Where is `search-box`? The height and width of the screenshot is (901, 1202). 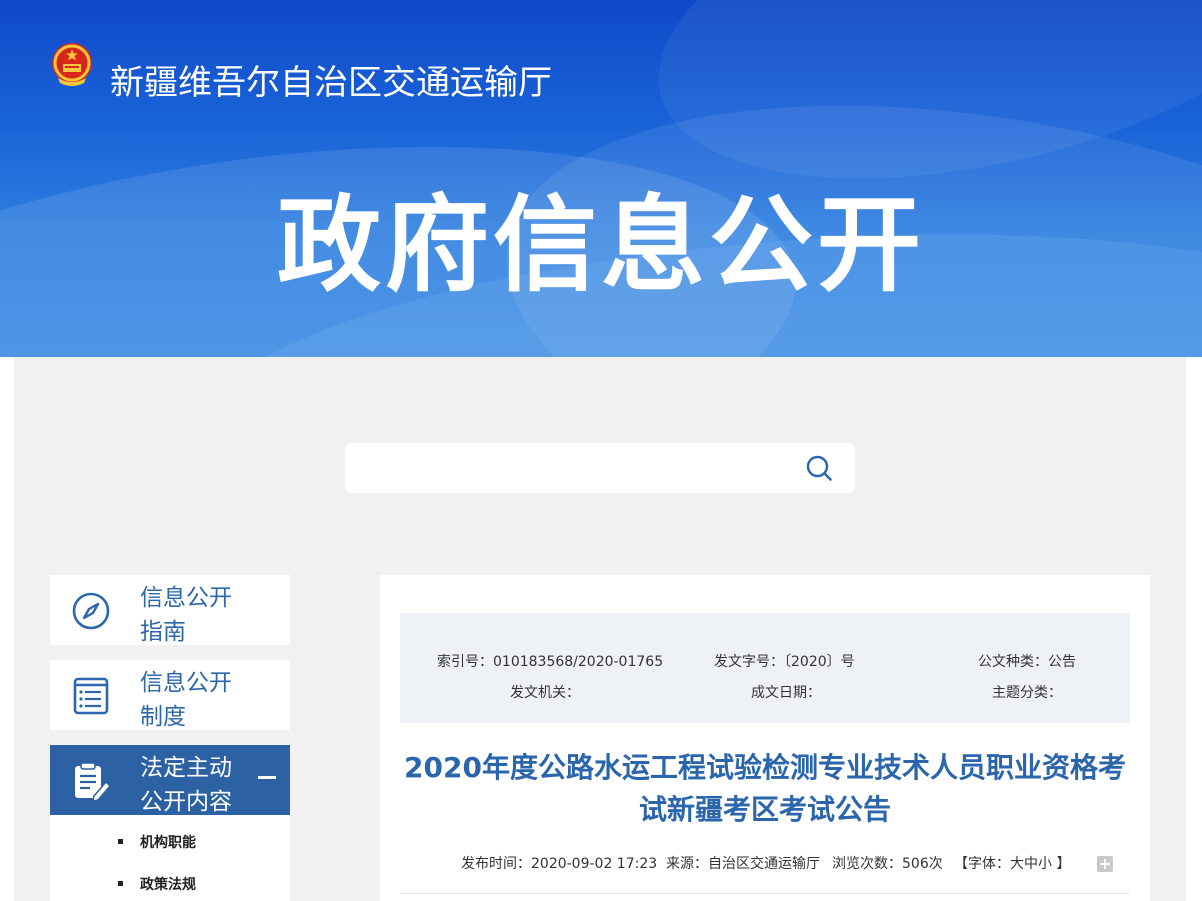 search-box is located at coordinates (600, 468).